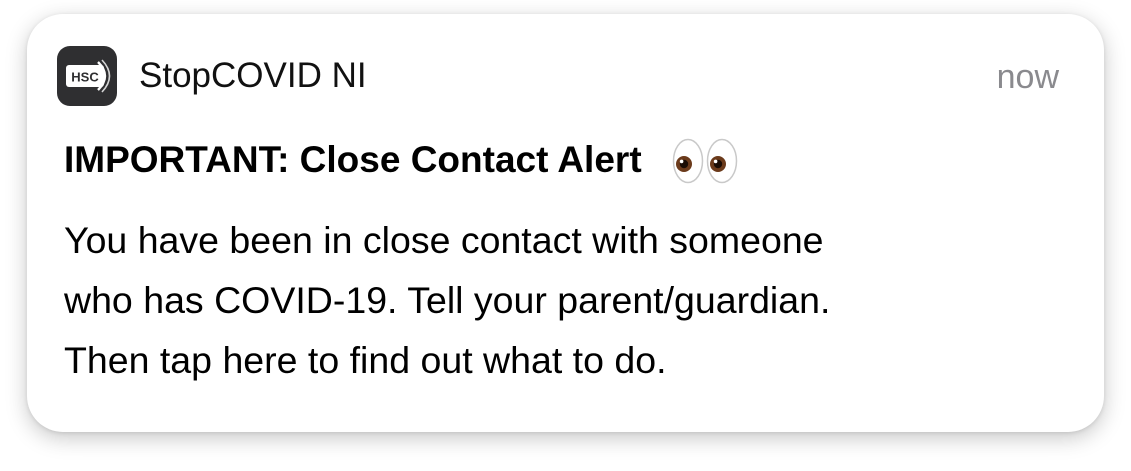 The height and width of the screenshot is (471, 1131). What do you see at coordinates (1027, 77) in the screenshot?
I see `notification-timestamp: now` at bounding box center [1027, 77].